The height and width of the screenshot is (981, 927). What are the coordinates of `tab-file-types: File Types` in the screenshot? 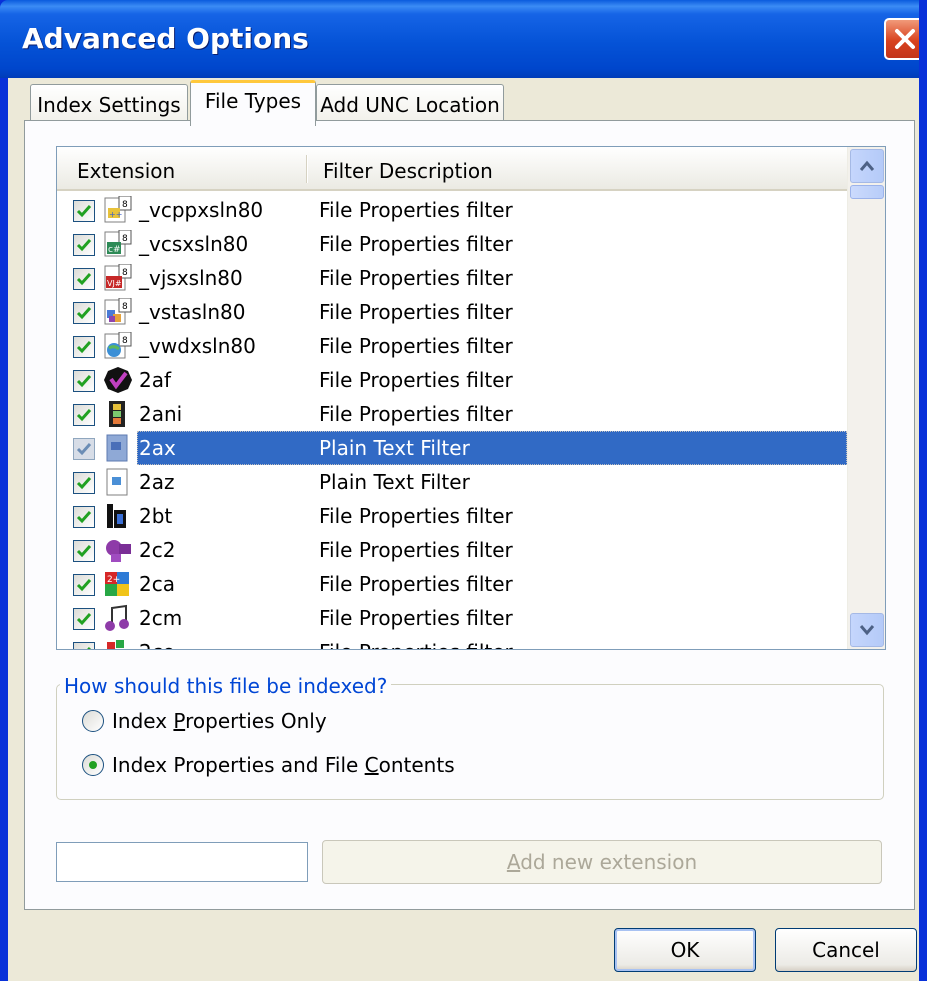 It's located at (253, 103).